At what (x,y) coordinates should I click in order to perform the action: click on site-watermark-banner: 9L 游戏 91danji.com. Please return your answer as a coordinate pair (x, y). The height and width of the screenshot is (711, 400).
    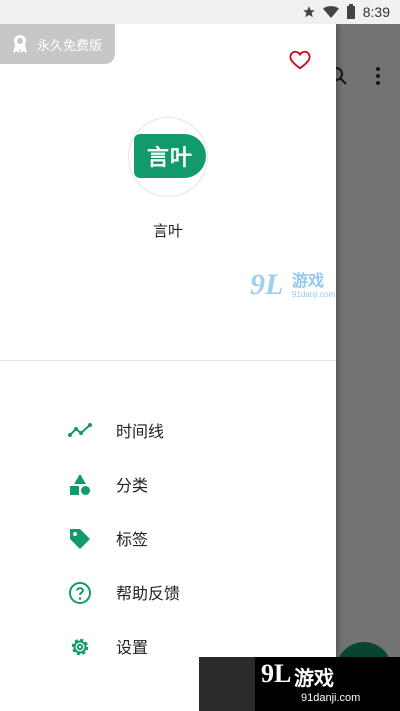
    Looking at the image, I should click on (299, 684).